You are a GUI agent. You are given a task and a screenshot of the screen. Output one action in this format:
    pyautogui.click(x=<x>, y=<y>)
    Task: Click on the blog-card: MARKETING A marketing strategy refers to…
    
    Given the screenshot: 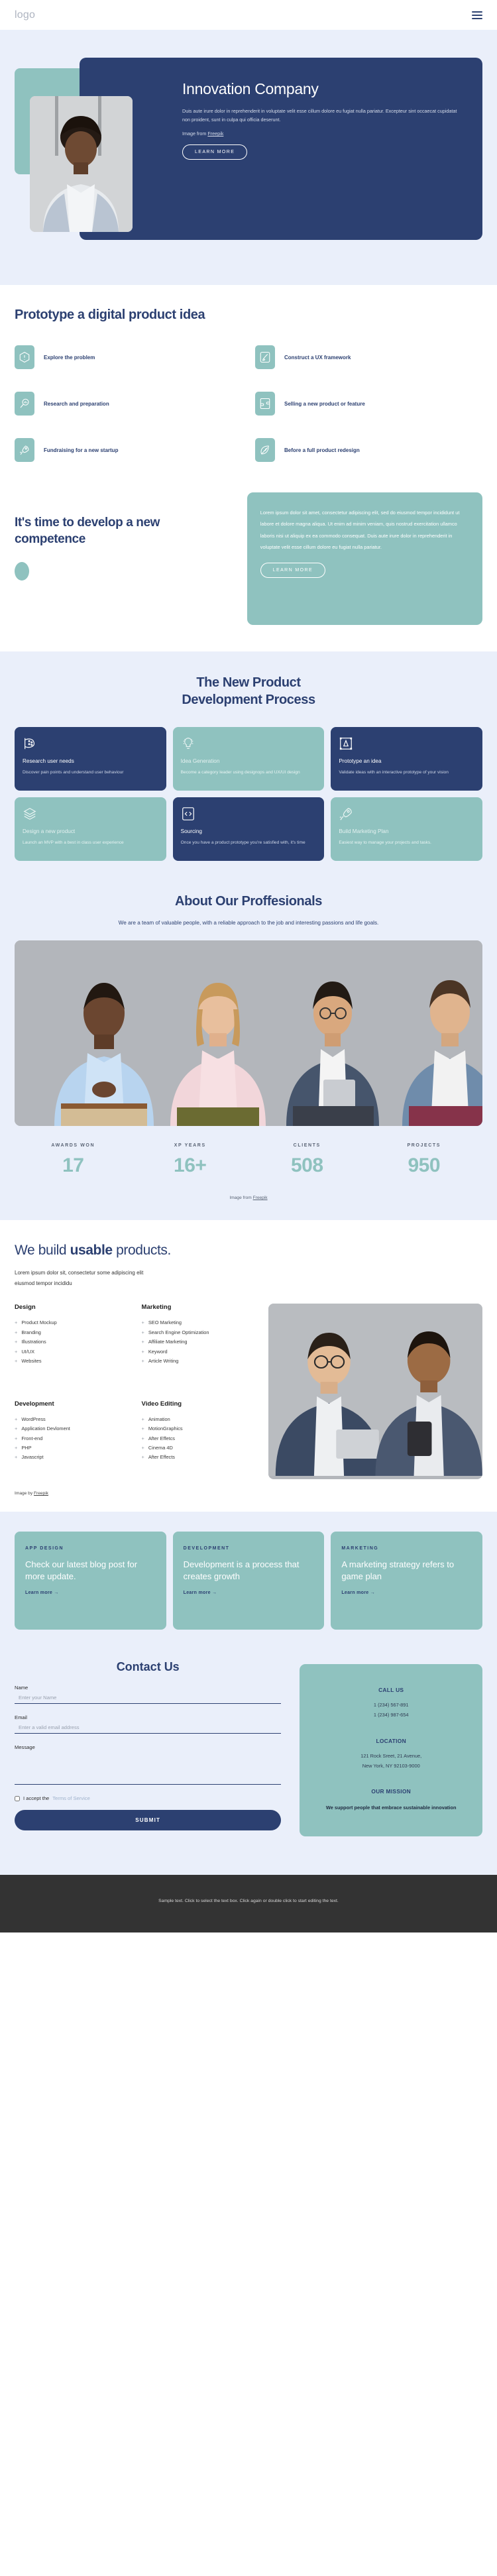 What is the action you would take?
    pyautogui.click(x=406, y=1581)
    